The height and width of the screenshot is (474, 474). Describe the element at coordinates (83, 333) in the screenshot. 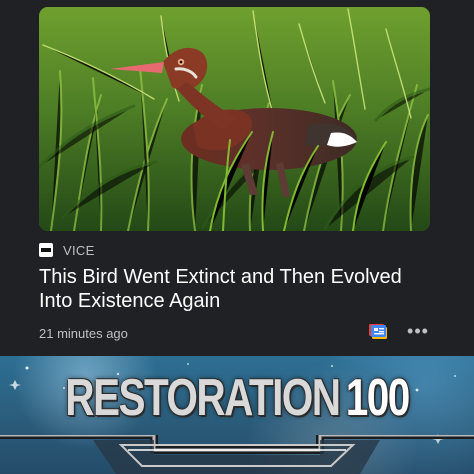

I see `article-timestamp: 21 minutes ago` at that location.